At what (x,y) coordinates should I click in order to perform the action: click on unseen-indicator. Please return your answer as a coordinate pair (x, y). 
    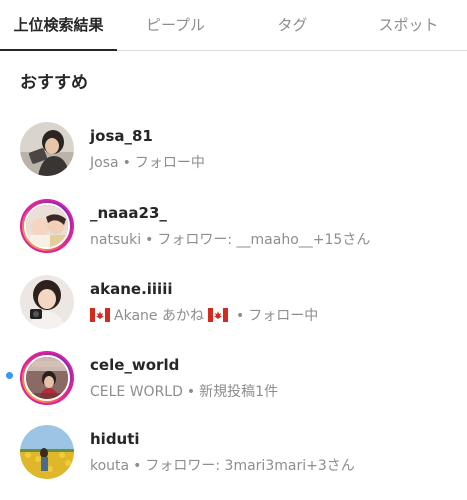
    Looking at the image, I should click on (9, 375).